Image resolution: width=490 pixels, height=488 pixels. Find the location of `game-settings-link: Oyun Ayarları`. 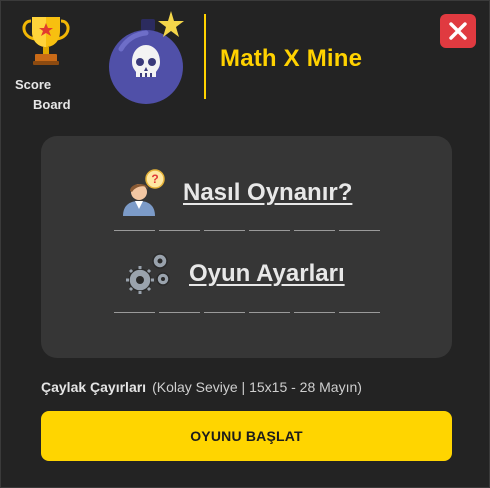

game-settings-link: Oyun Ayarları is located at coordinates (234, 274).